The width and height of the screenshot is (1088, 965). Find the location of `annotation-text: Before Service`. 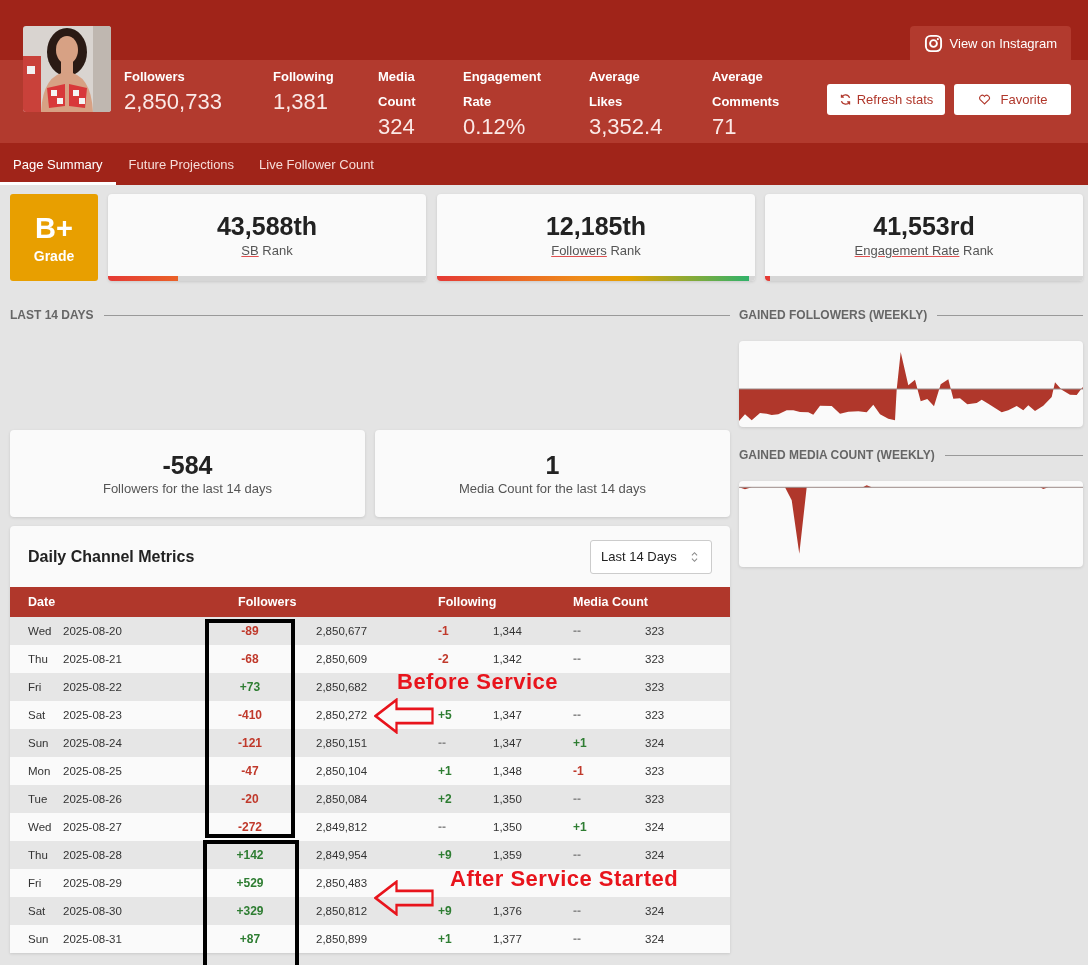

annotation-text: Before Service is located at coordinates (478, 682).